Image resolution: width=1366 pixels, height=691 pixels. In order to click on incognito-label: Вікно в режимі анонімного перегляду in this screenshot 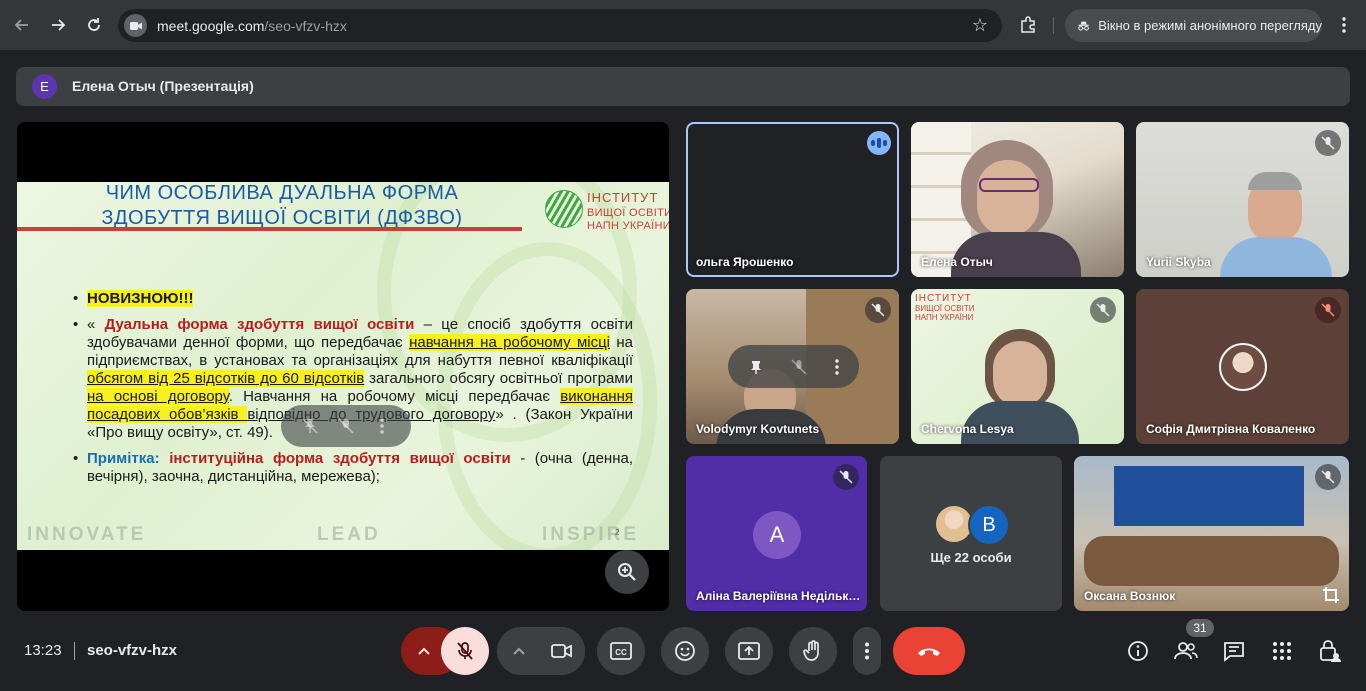, I will do `click(1210, 25)`.